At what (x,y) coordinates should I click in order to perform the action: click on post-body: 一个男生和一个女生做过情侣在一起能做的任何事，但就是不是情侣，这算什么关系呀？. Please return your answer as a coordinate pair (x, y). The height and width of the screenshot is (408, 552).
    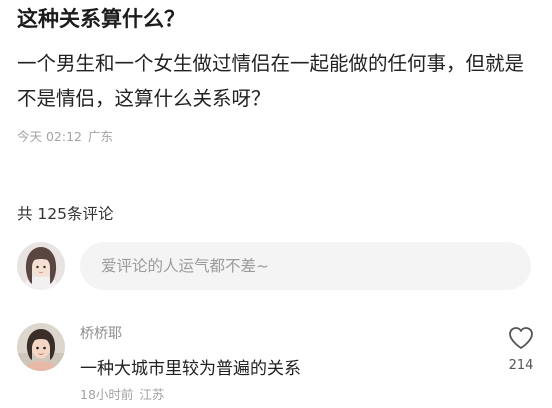
    Looking at the image, I should click on (271, 81).